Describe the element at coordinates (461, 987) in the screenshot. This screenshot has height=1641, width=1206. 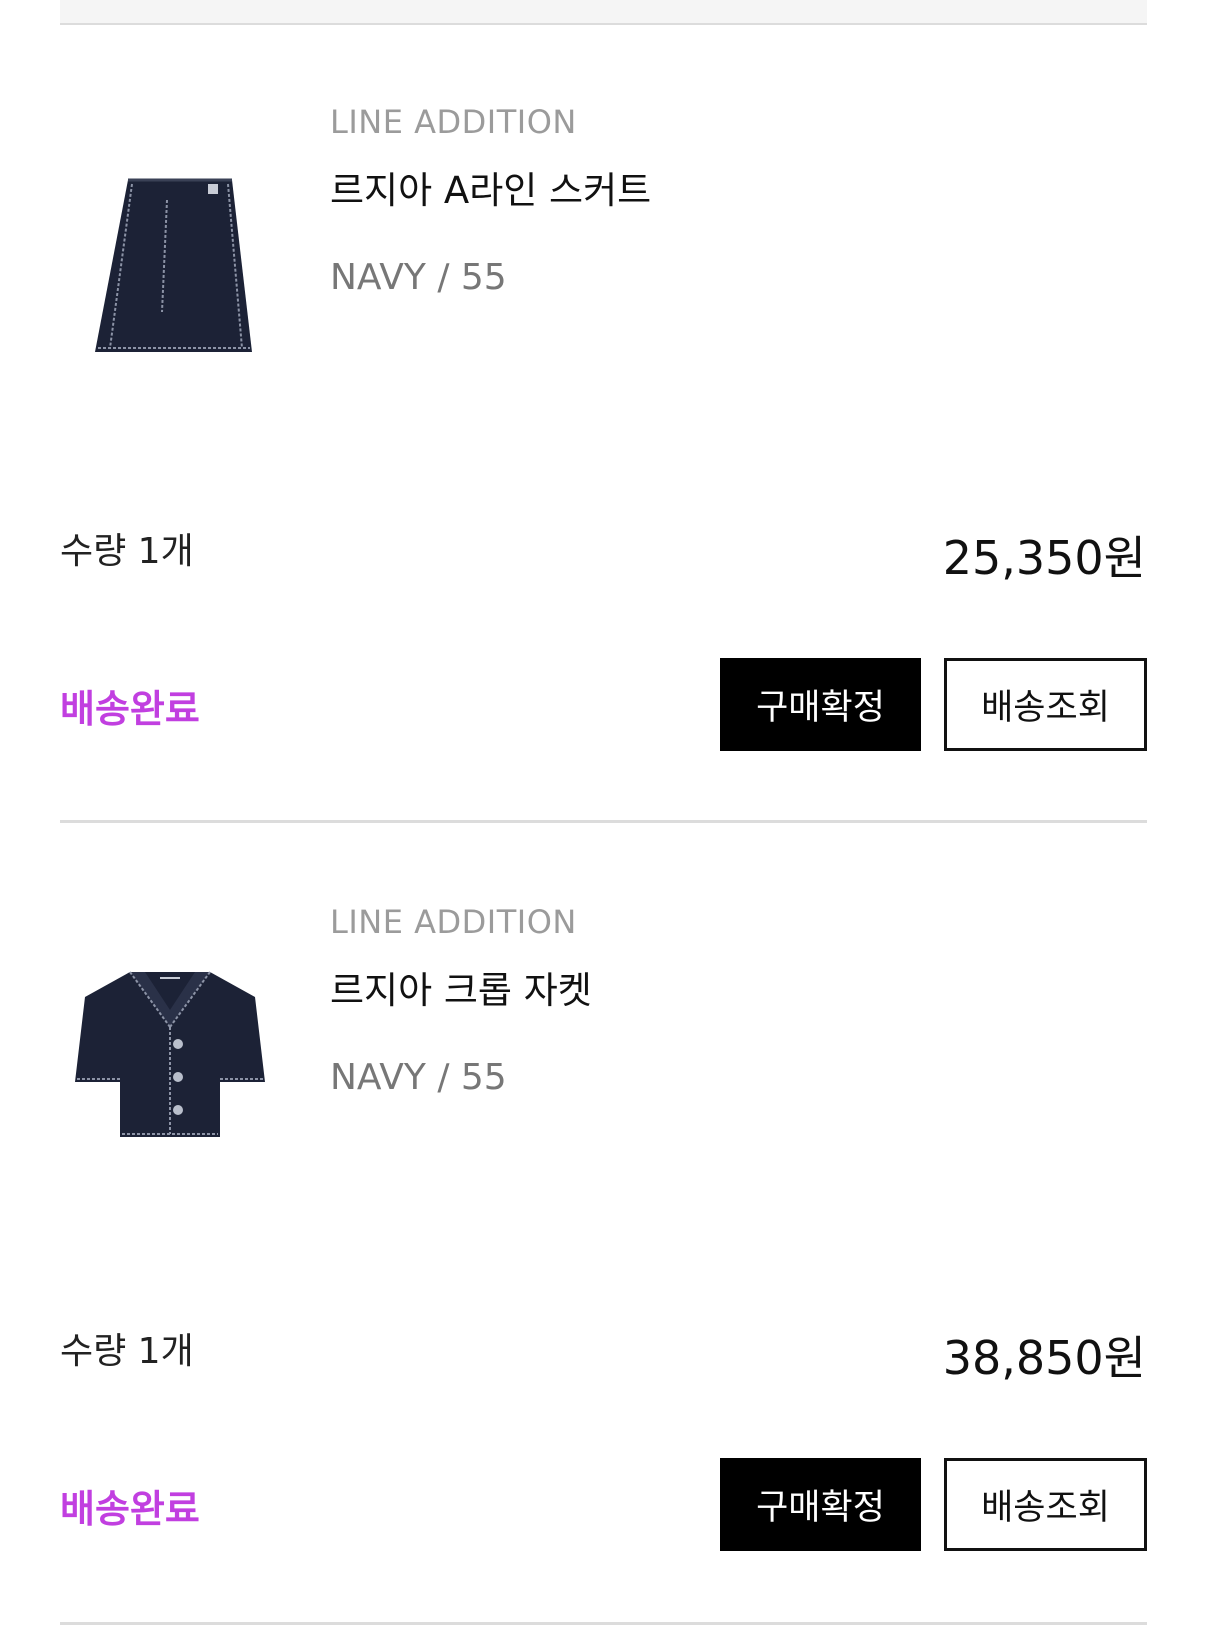
I see `product-name: 르지아 크롭 자켓` at that location.